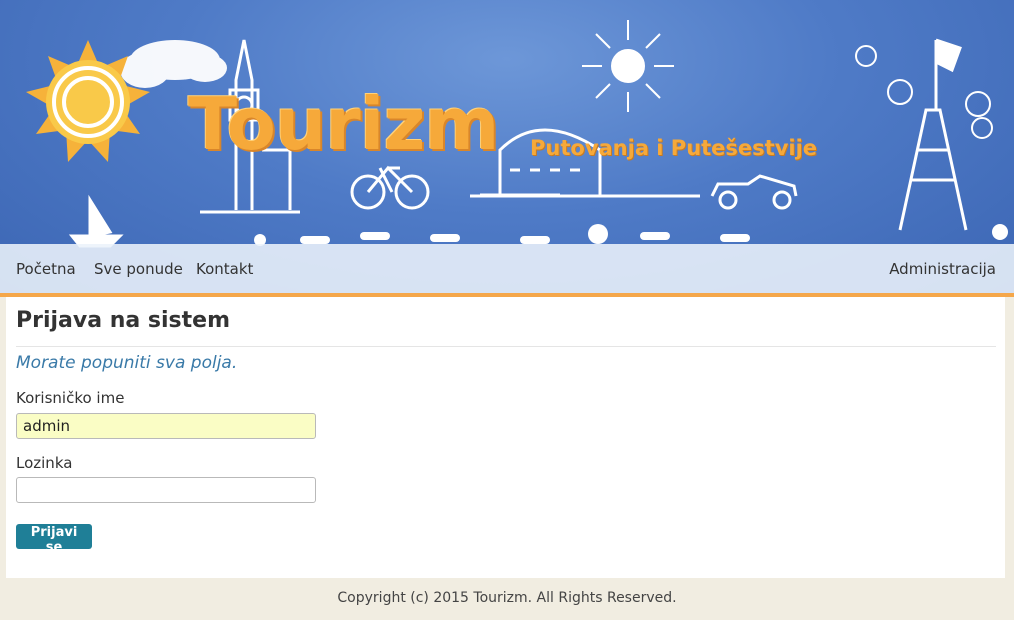 This screenshot has height=620, width=1014. What do you see at coordinates (166, 490) in the screenshot?
I see `password-input` at bounding box center [166, 490].